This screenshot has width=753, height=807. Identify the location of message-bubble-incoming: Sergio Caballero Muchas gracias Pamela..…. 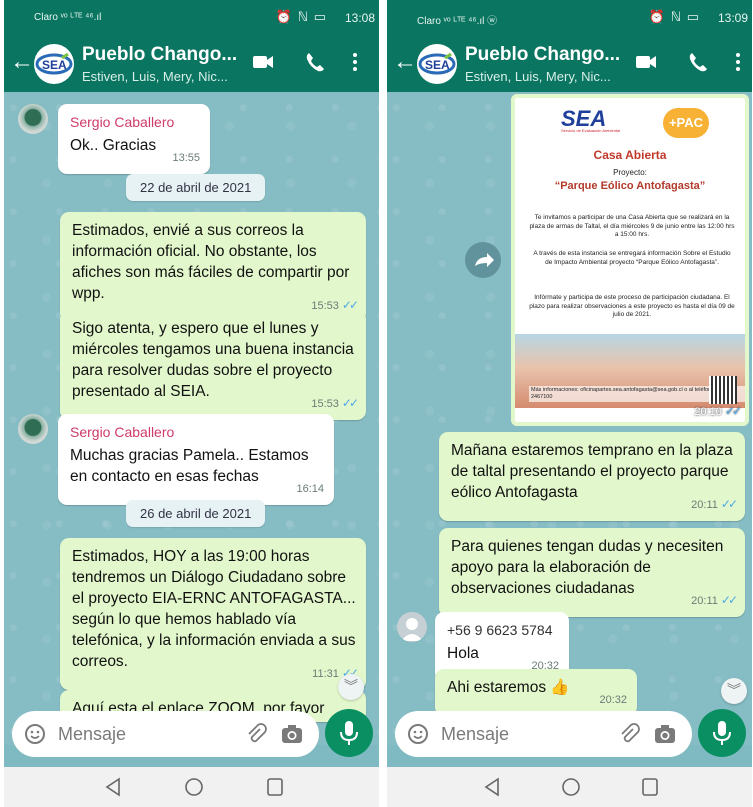
(196, 459).